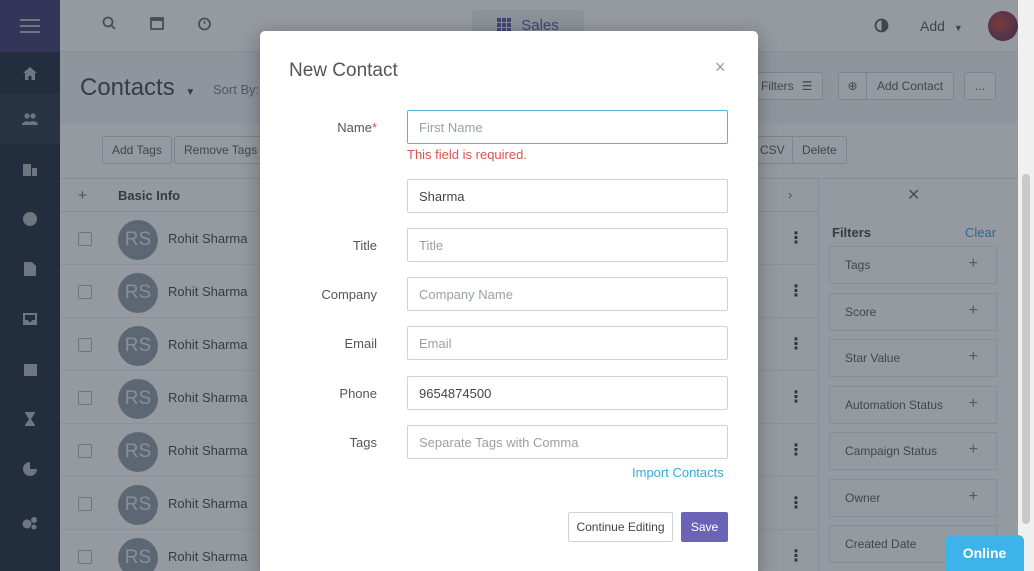 The image size is (1034, 571). Describe the element at coordinates (567, 294) in the screenshot. I see `company-input` at that location.